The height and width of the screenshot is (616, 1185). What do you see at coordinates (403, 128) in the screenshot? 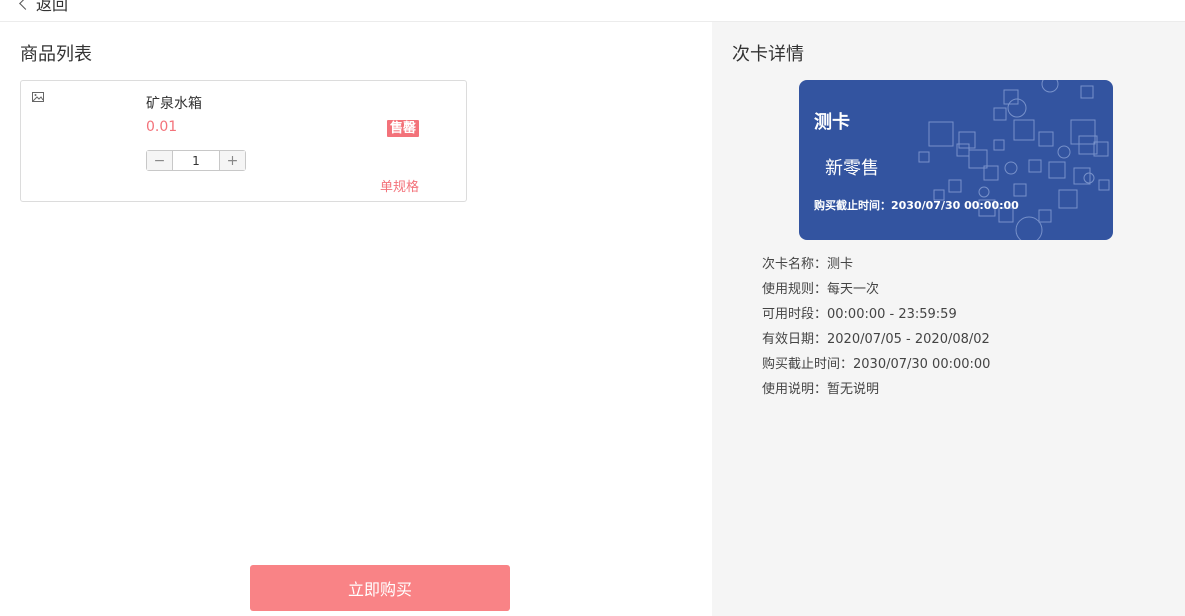
I see `sold-out-badge: 售罄` at bounding box center [403, 128].